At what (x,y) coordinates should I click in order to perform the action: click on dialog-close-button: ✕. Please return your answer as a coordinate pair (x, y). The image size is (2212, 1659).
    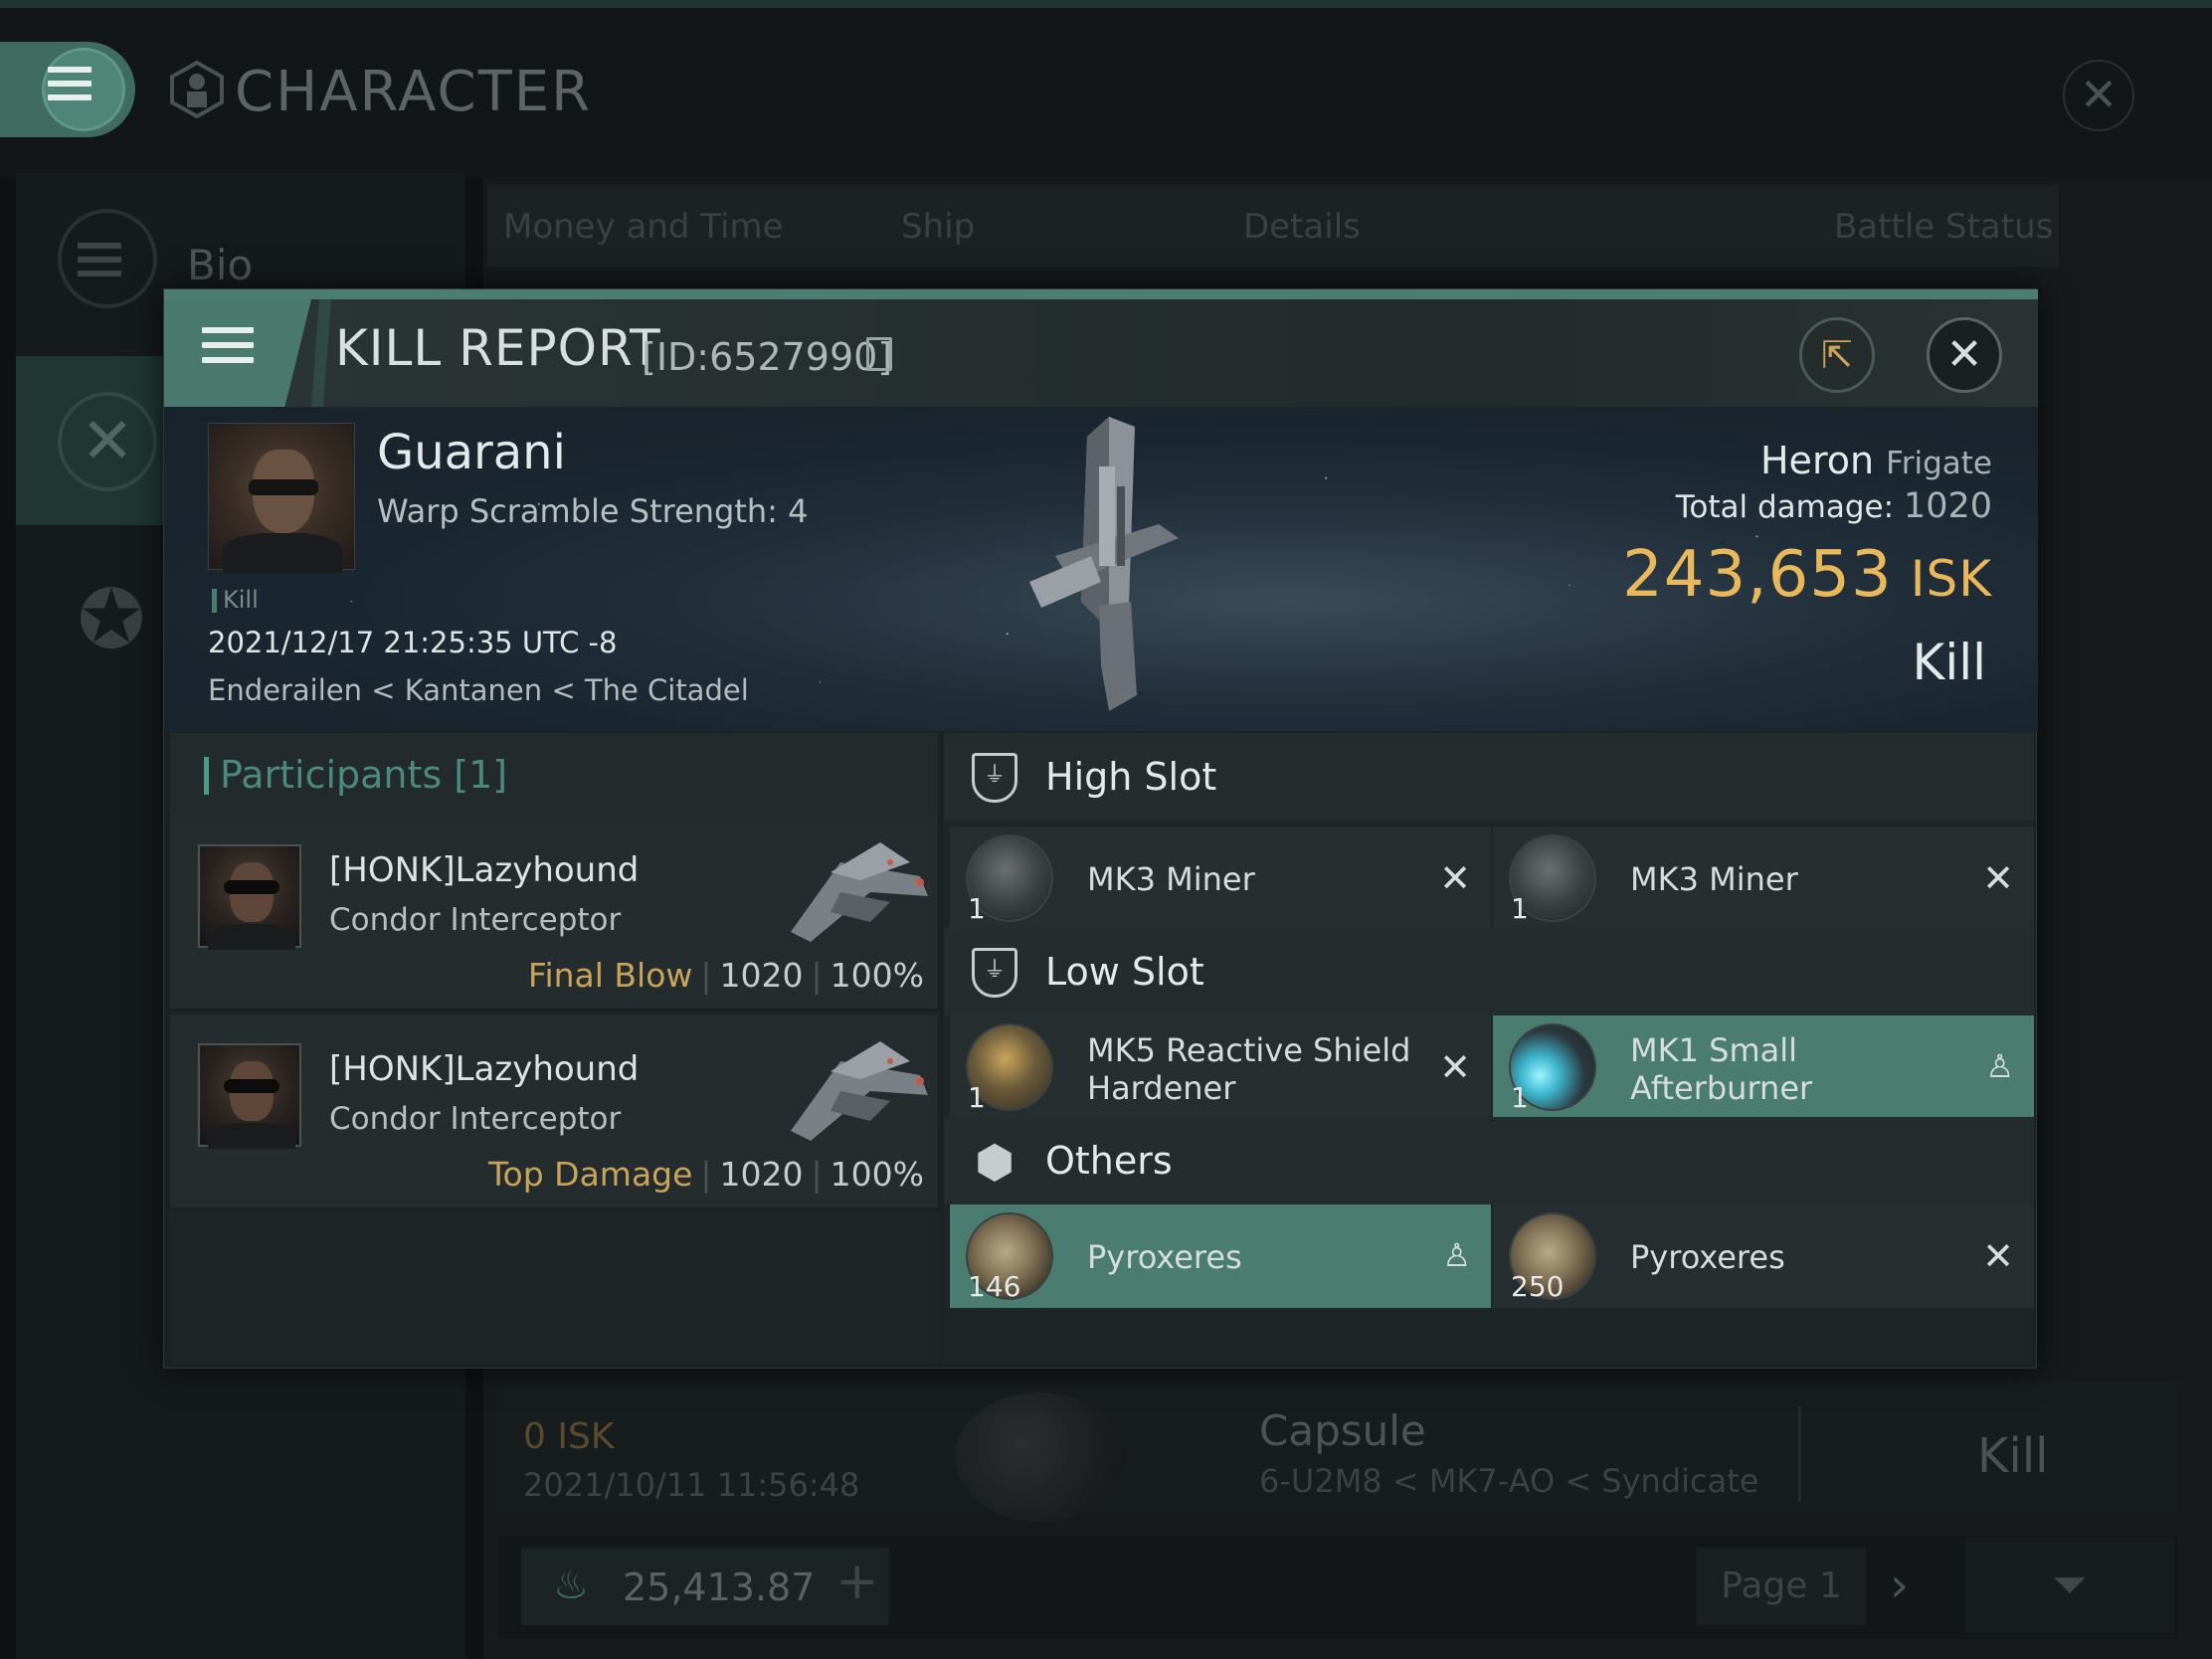
    Looking at the image, I should click on (1964, 355).